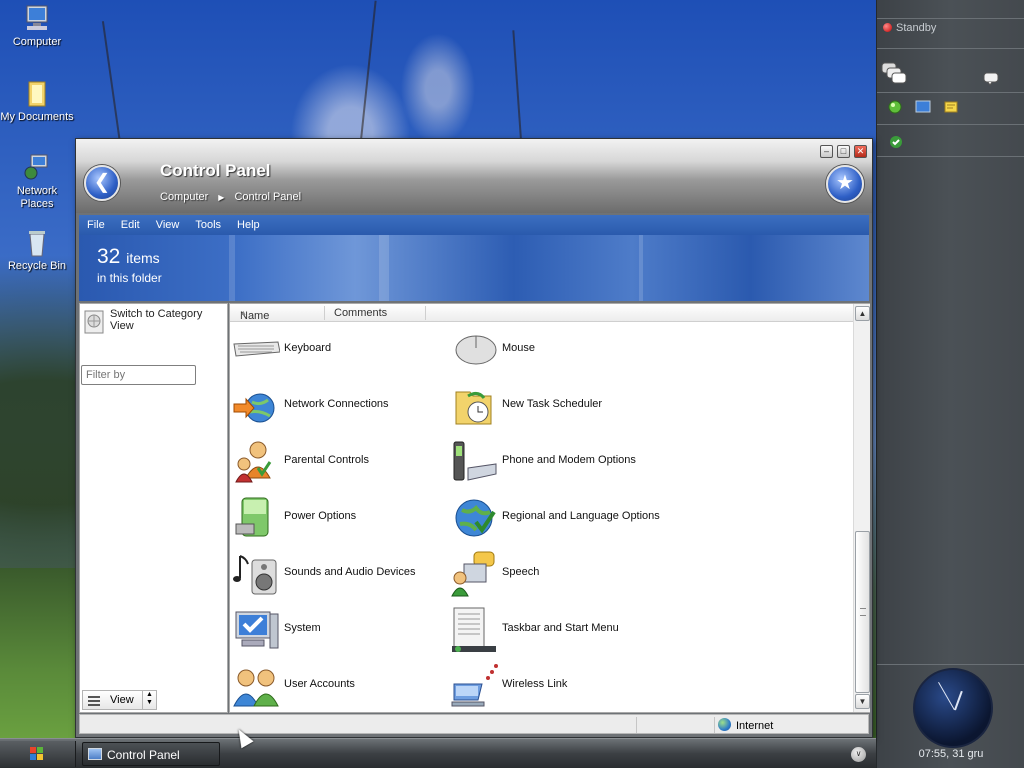 This screenshot has width=1024, height=768. I want to click on start-button, so click(38, 754).